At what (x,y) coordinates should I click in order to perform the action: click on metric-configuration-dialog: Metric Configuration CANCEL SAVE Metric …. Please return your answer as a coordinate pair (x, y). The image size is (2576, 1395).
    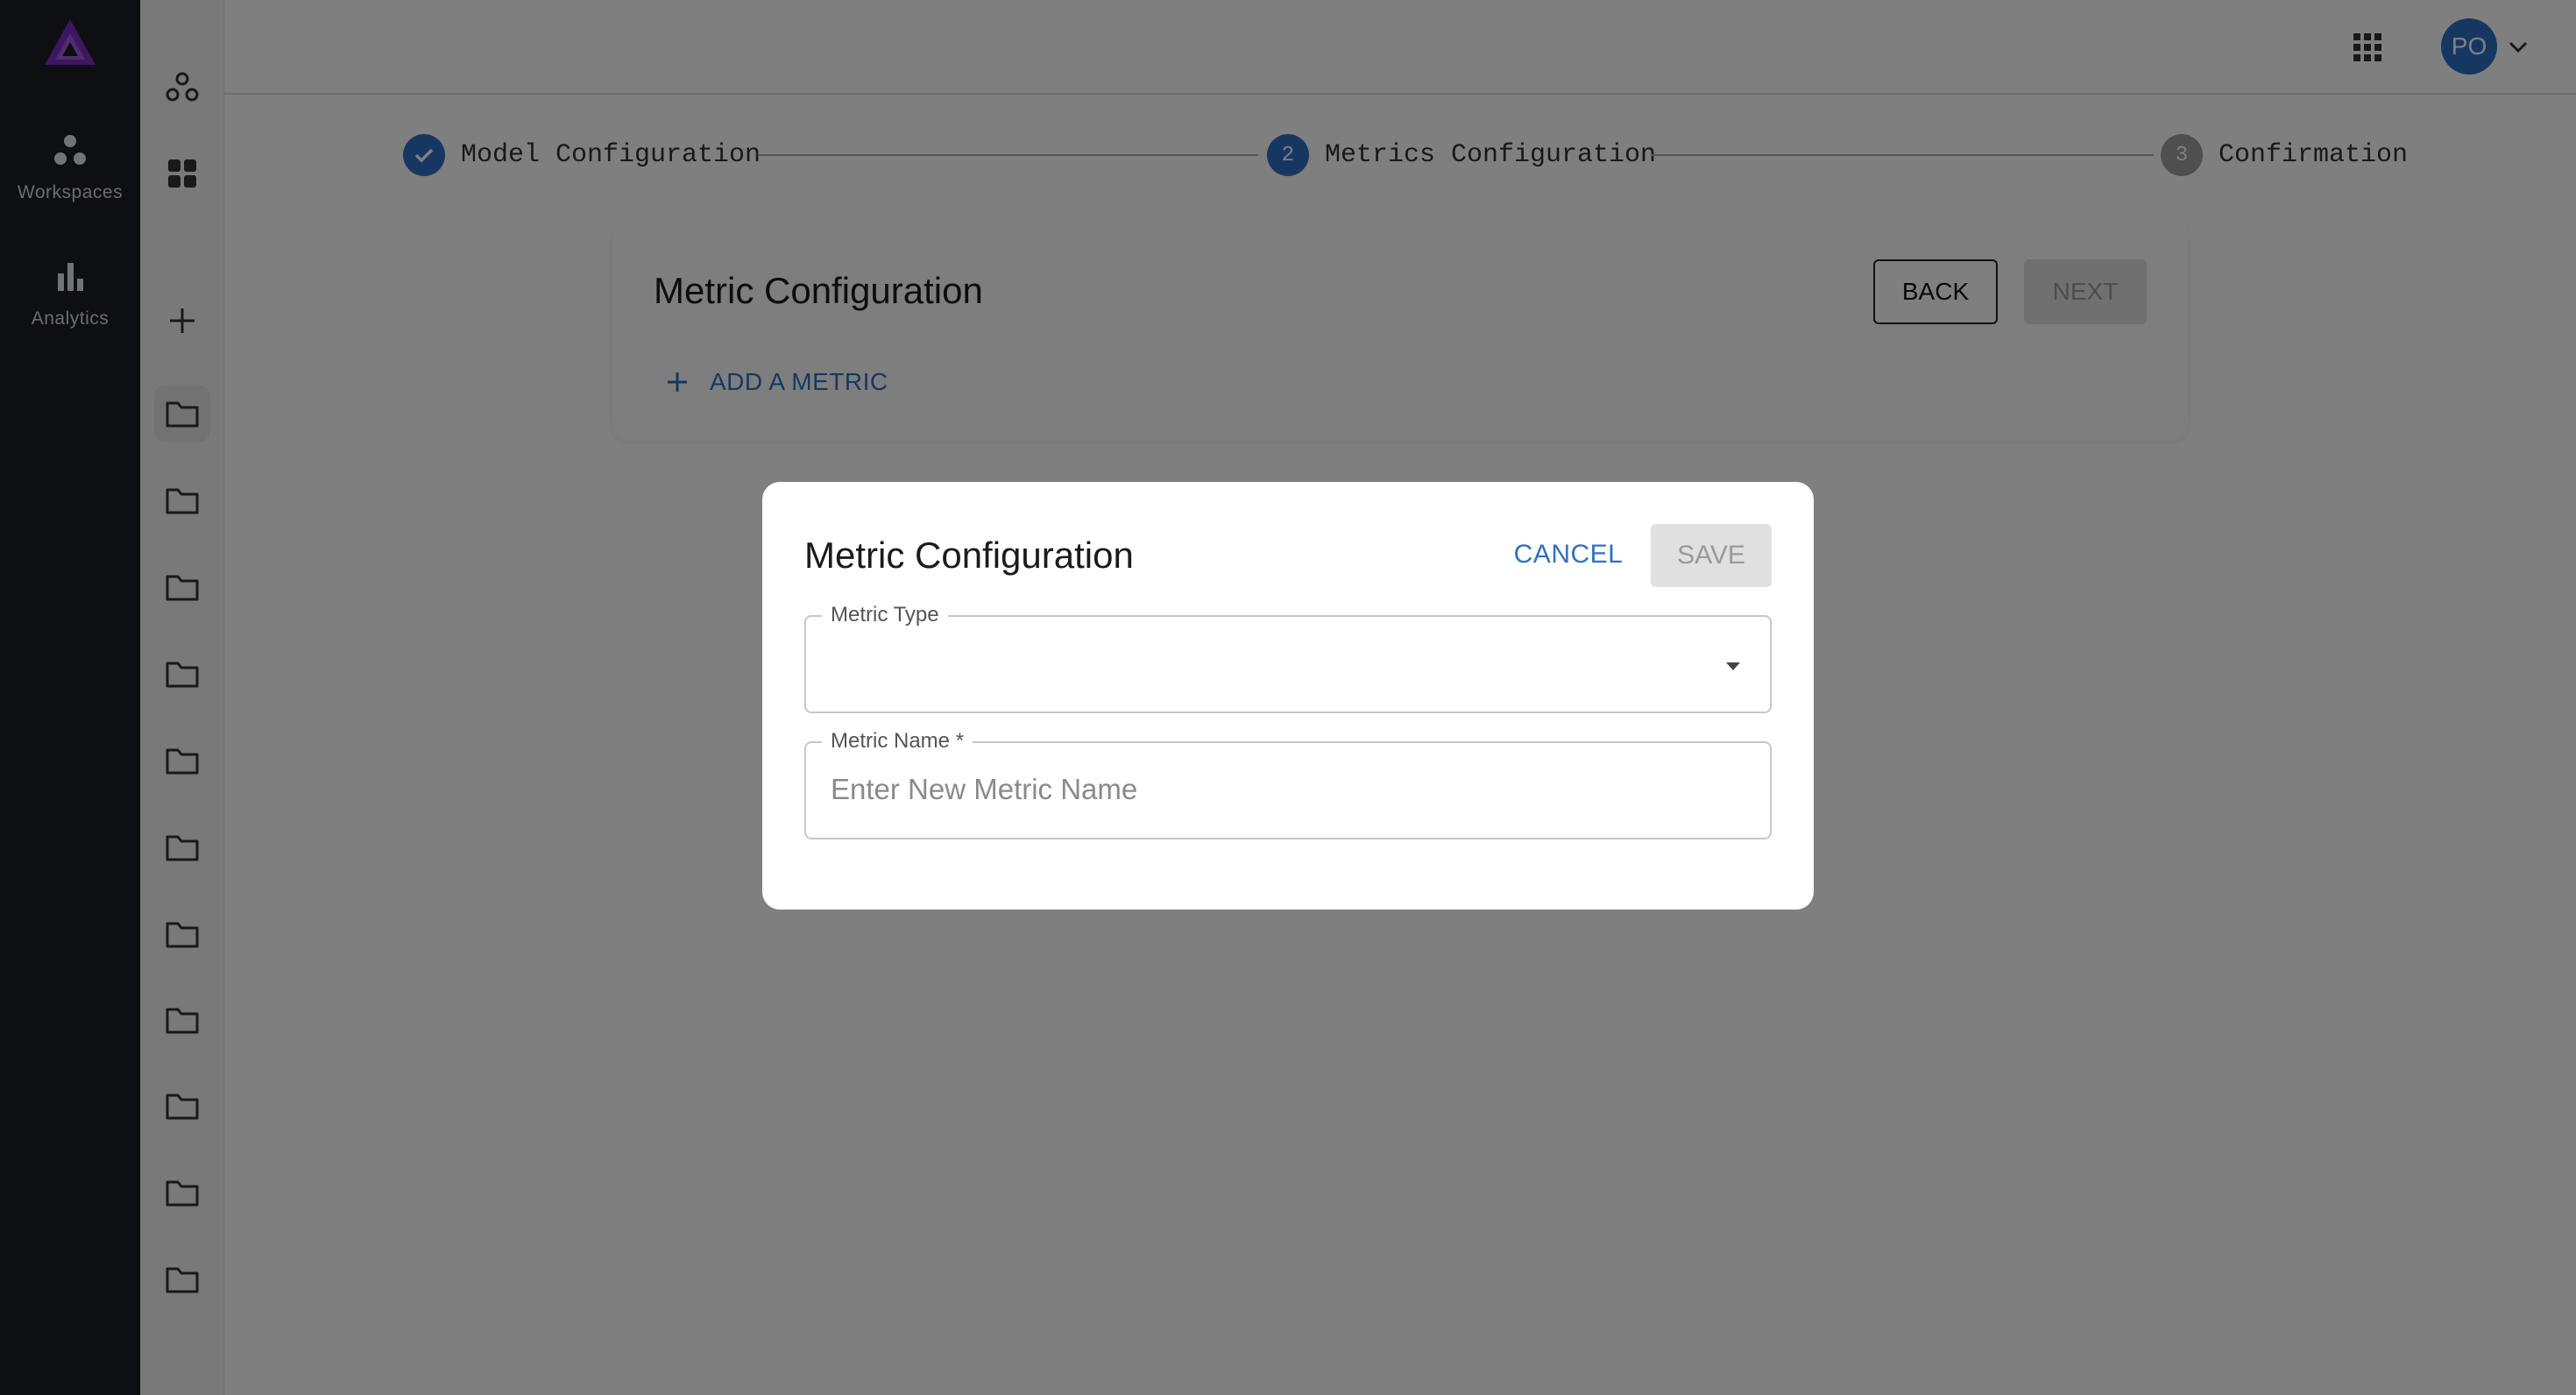
    Looking at the image, I should click on (1288, 696).